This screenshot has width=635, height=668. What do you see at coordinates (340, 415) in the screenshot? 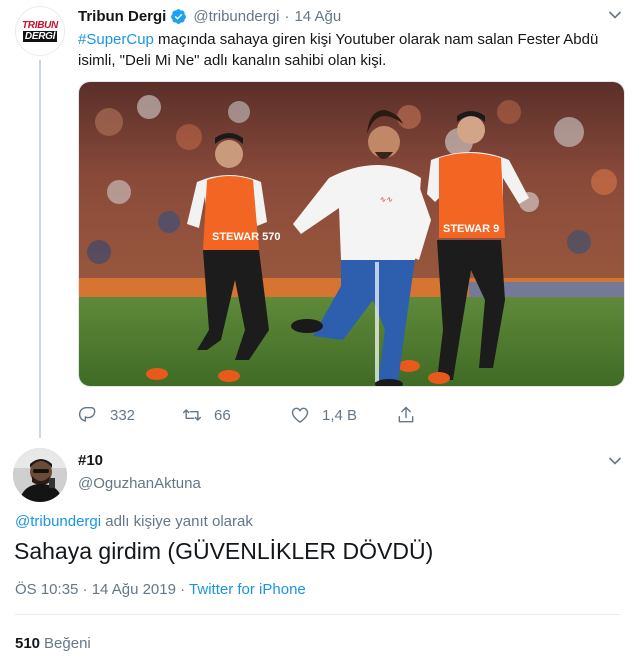
I see `like-count: 1,4 B` at bounding box center [340, 415].